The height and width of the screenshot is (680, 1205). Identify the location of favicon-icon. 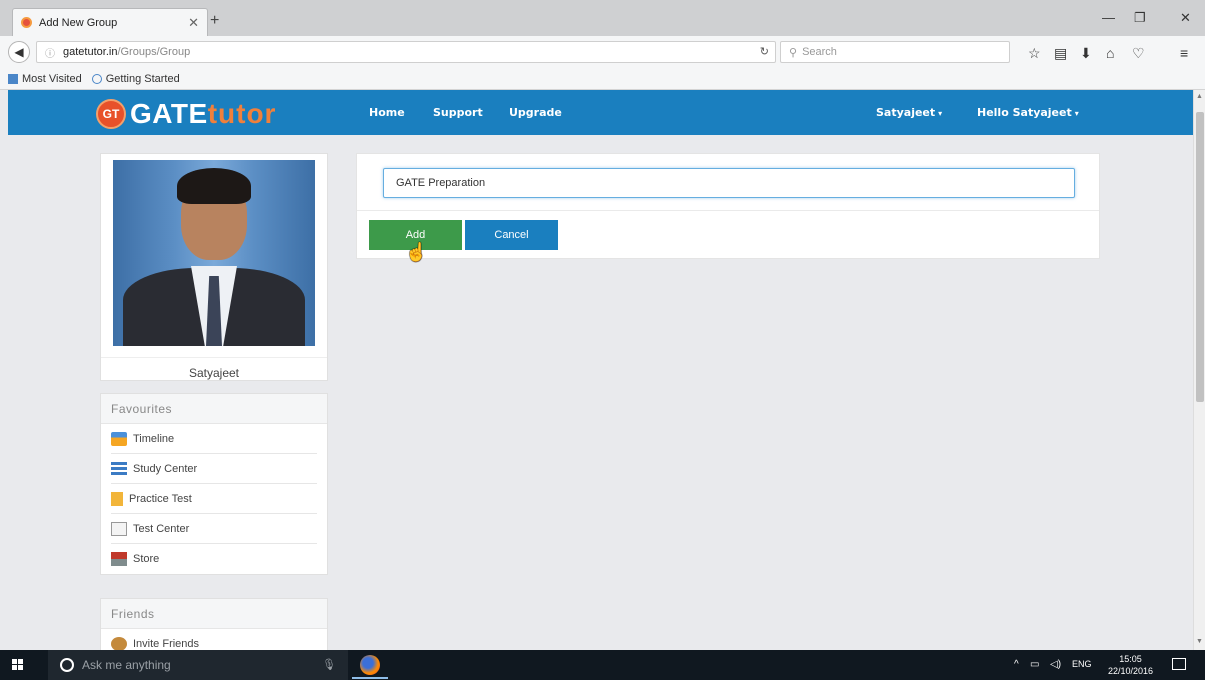
(26, 22).